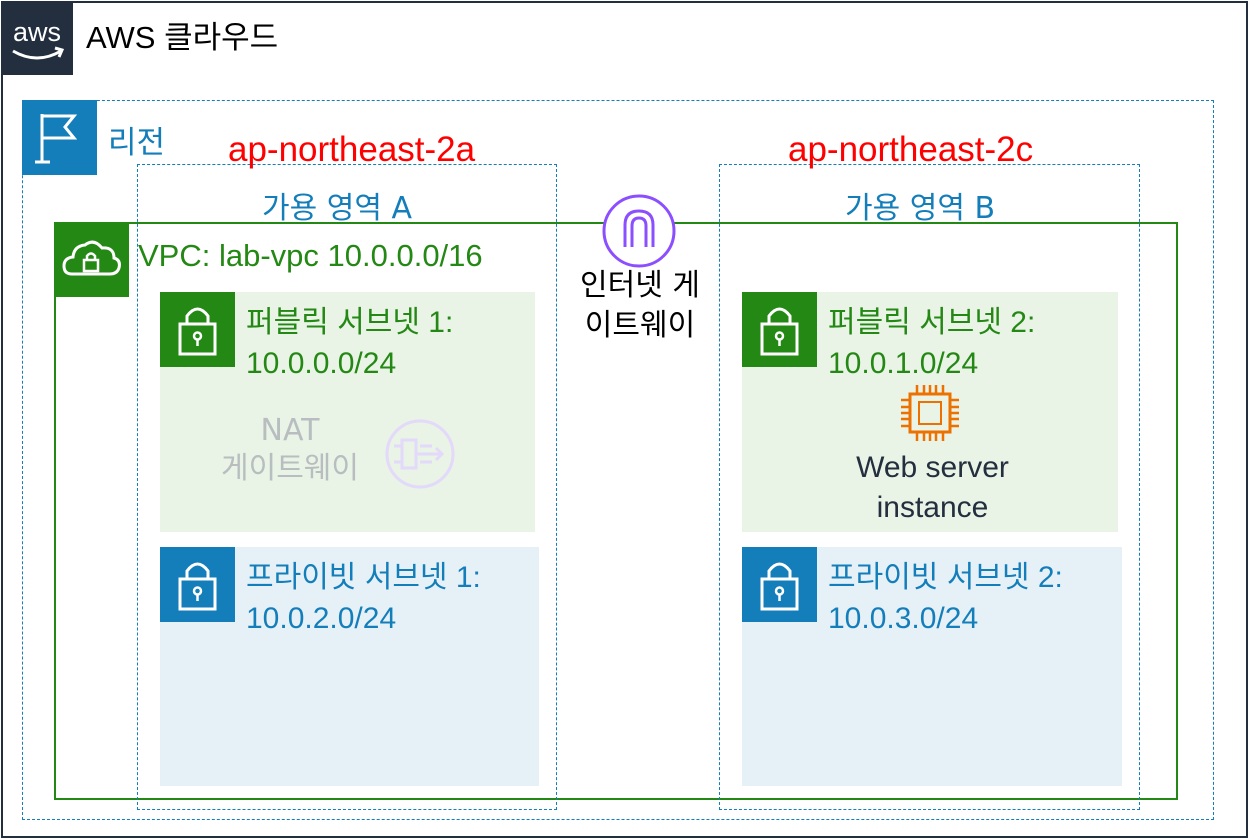  What do you see at coordinates (337, 208) in the screenshot?
I see `az-a-label: 가용 영역 A` at bounding box center [337, 208].